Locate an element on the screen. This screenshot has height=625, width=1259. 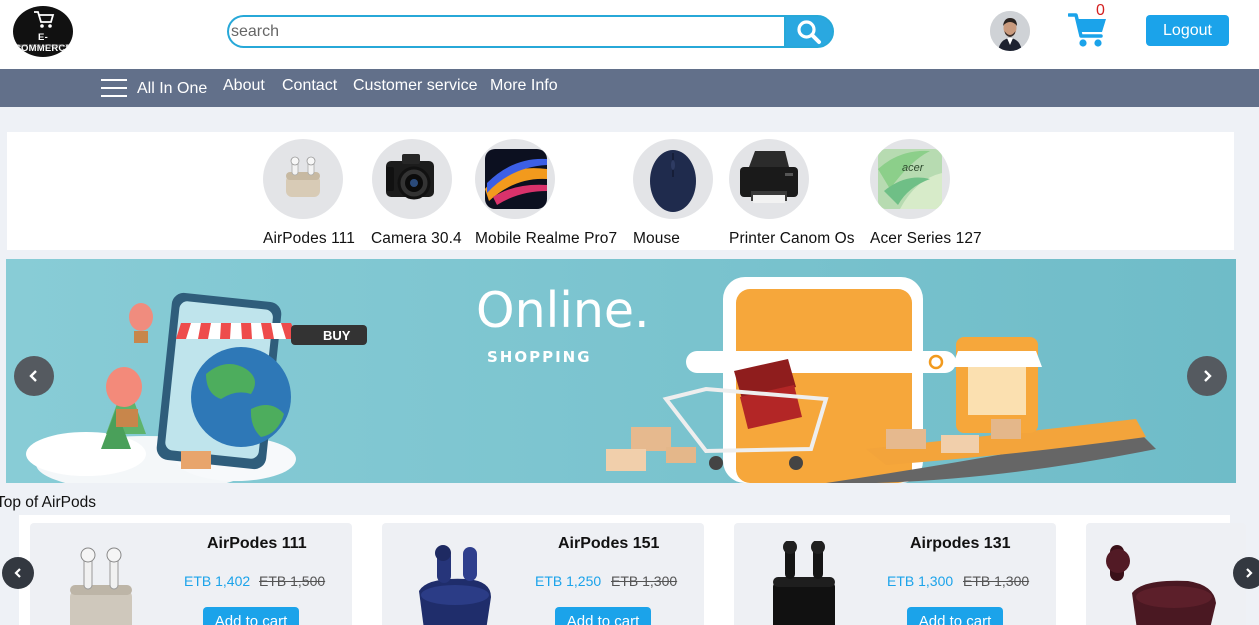
products-prev-button is located at coordinates (18, 573).